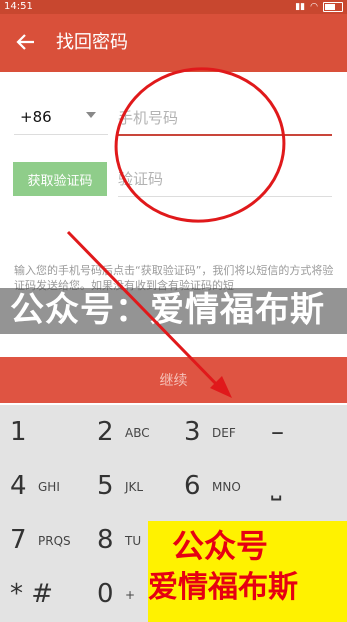 This screenshot has width=347, height=622. Describe the element at coordinates (18, 6) in the screenshot. I see `status-time: 14:51` at that location.